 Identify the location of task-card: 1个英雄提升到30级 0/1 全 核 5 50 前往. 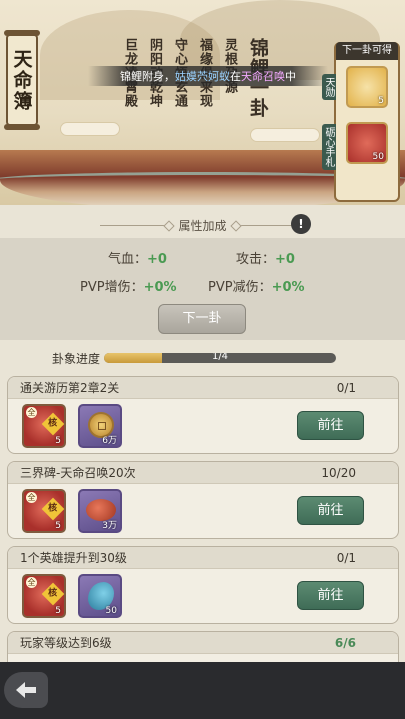
(203, 585).